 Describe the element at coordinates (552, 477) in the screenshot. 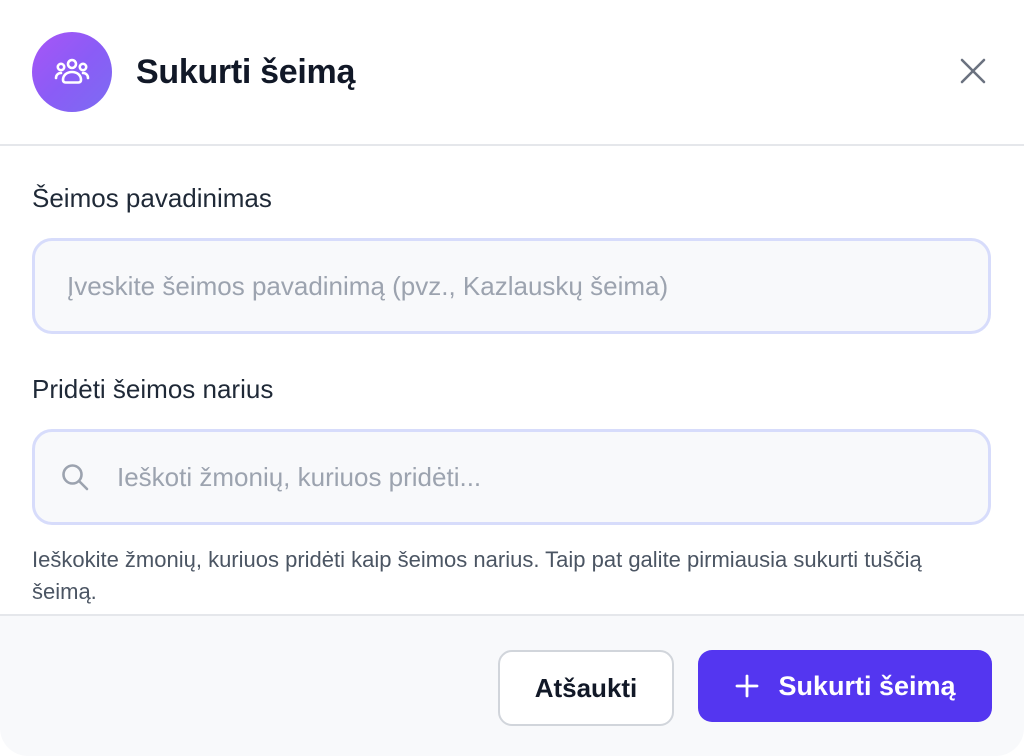

I see `members-search-input` at that location.